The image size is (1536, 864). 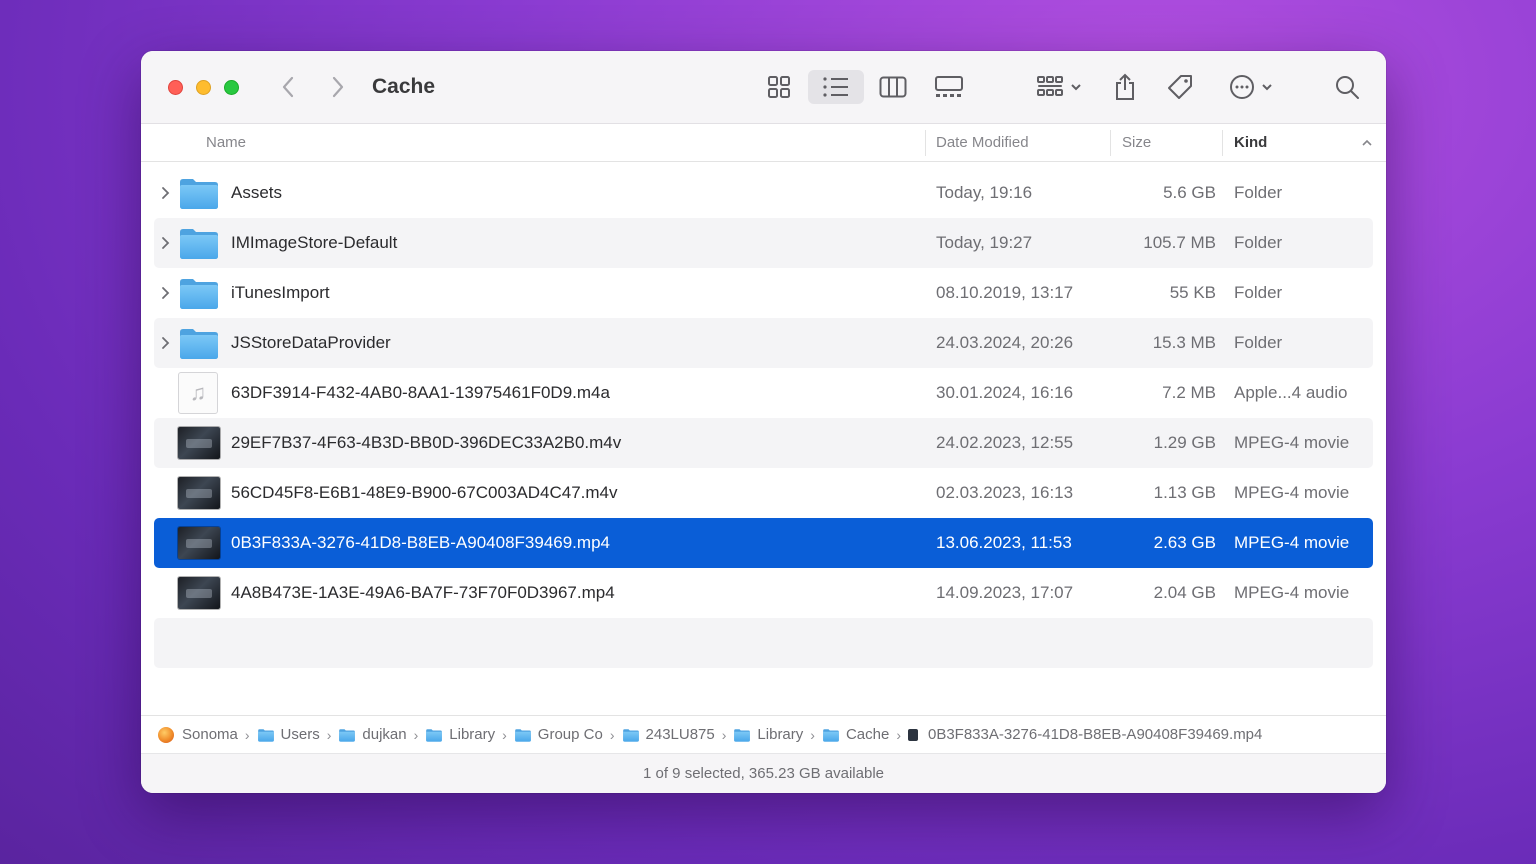 What do you see at coordinates (226, 143) in the screenshot?
I see `column-header-name: Name` at bounding box center [226, 143].